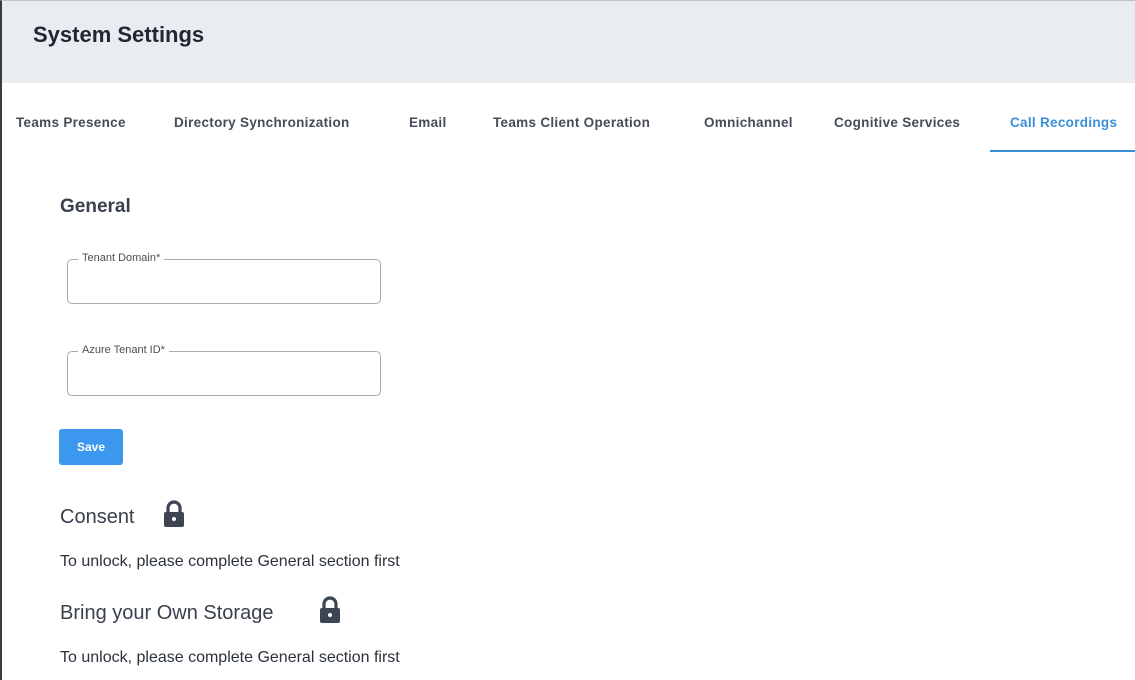 Image resolution: width=1135 pixels, height=680 pixels. I want to click on active-tab-indicator, so click(1062, 151).